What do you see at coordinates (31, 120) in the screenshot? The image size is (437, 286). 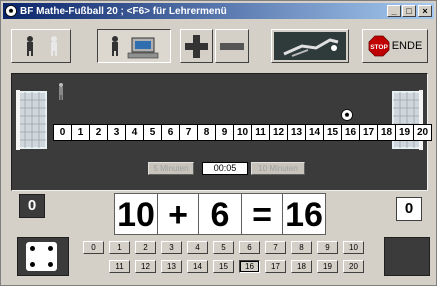 I see `left-goal-icon` at bounding box center [31, 120].